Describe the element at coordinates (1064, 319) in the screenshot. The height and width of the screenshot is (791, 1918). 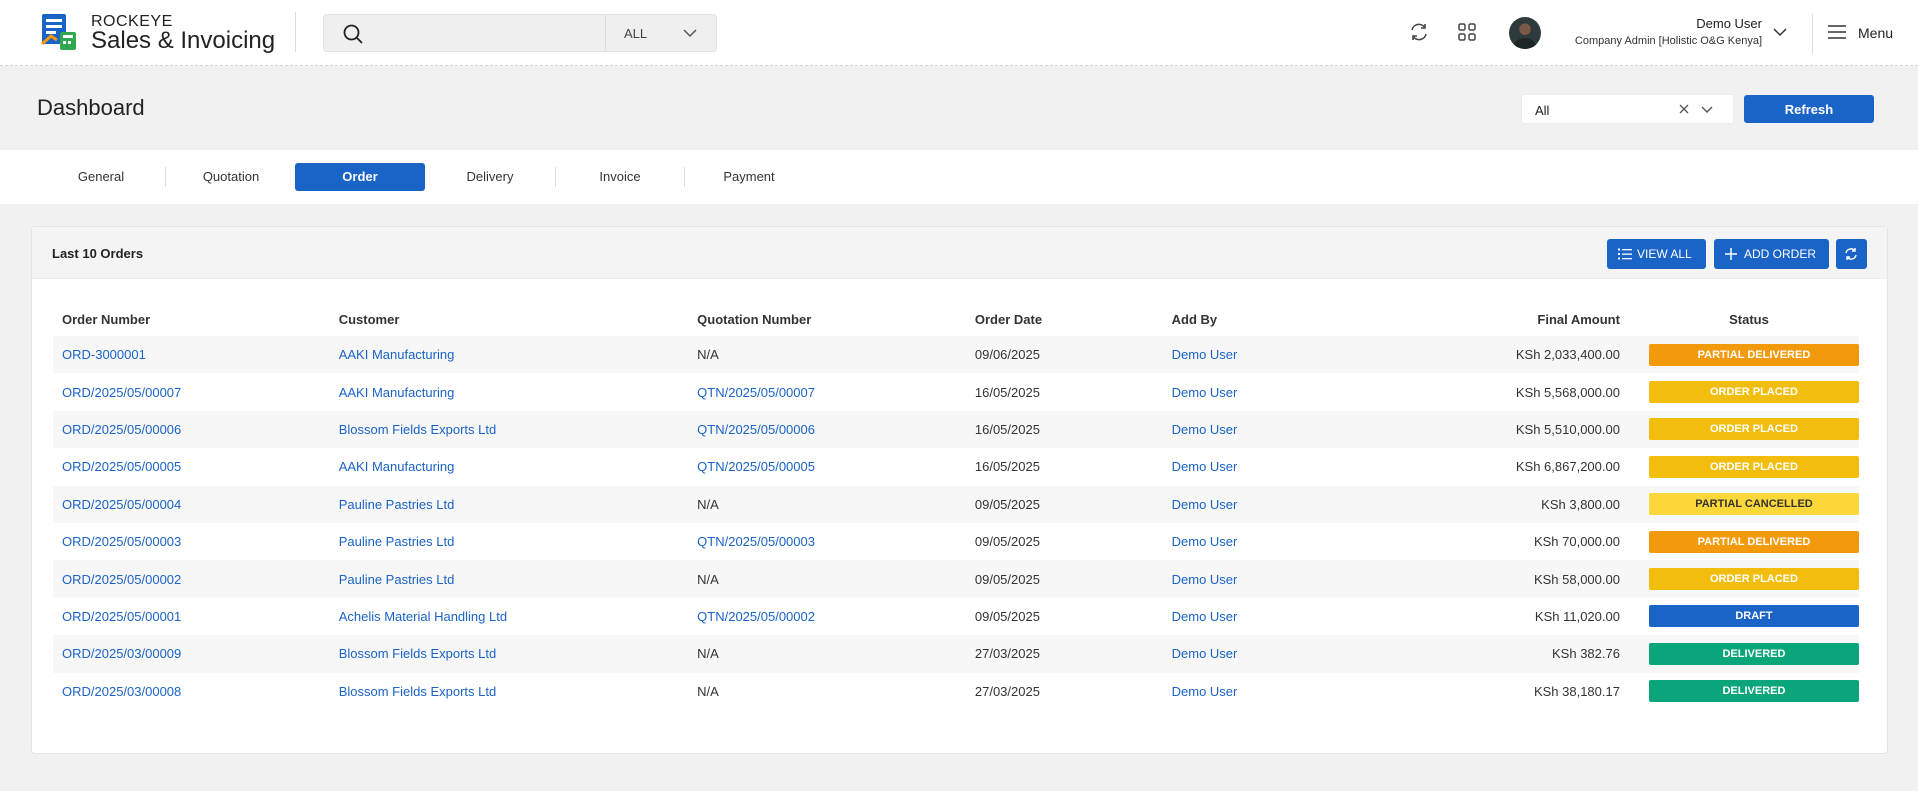
I see `column-header: Order Date` at that location.